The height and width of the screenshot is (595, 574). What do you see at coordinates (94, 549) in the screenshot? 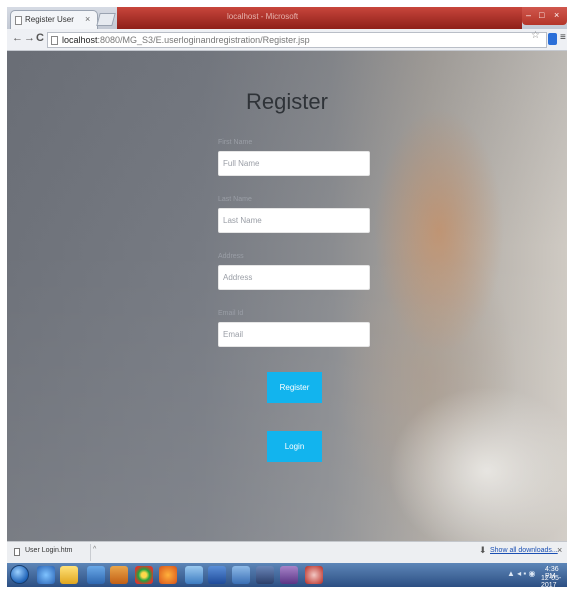
I see `download-options-caret: ^` at bounding box center [94, 549].